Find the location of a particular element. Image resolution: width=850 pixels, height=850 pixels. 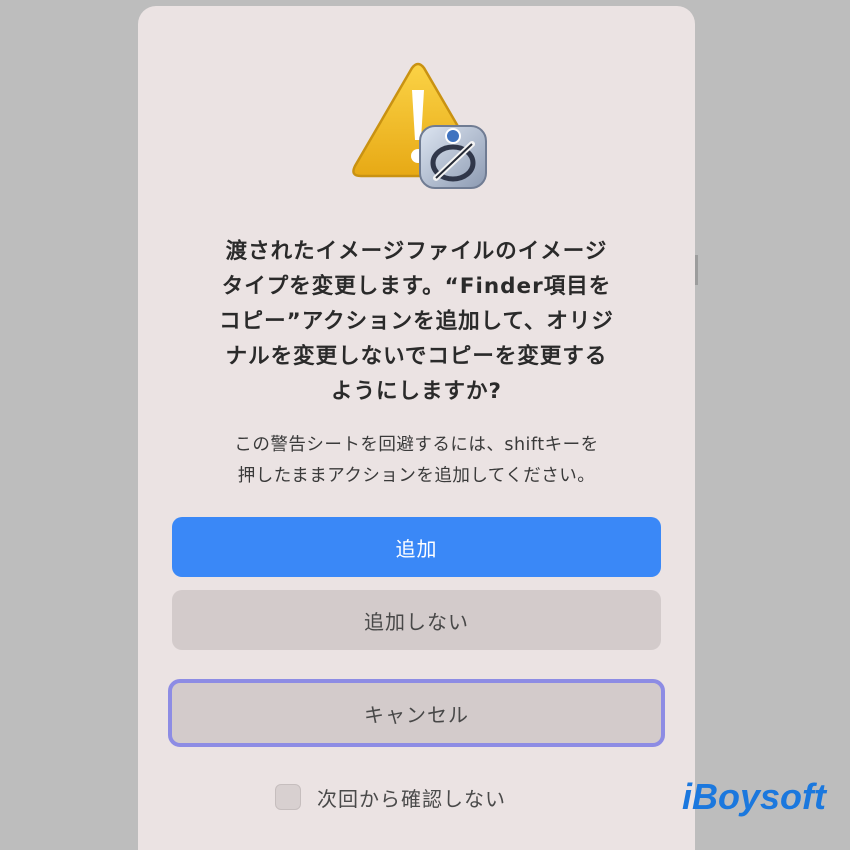

watermark-text: iBoysoft is located at coordinates (755, 796).